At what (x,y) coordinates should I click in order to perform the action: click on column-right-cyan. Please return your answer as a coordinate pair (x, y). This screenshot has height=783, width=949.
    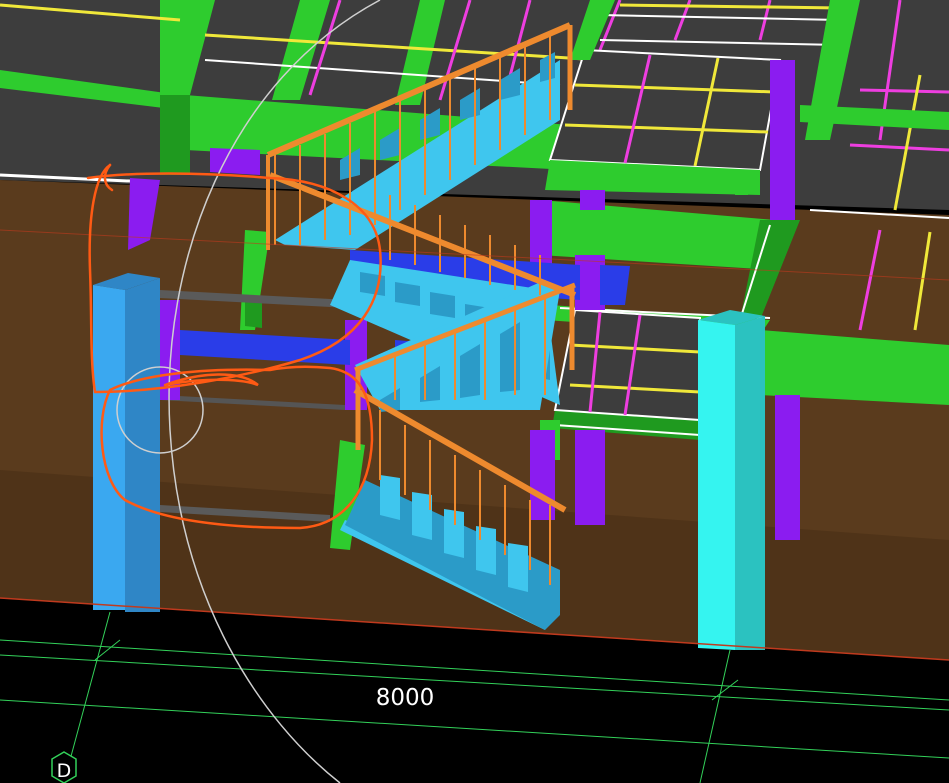
    Looking at the image, I should click on (731, 480).